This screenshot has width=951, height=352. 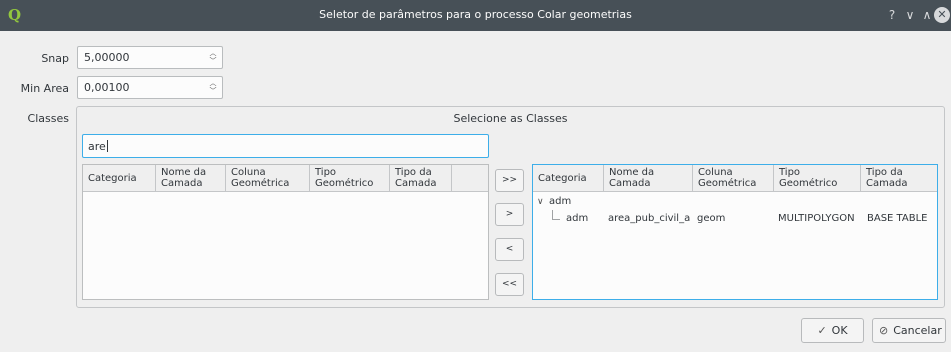 What do you see at coordinates (816, 218) in the screenshot?
I see `cell-tipo-geometrico: MULTIPOLYGON` at bounding box center [816, 218].